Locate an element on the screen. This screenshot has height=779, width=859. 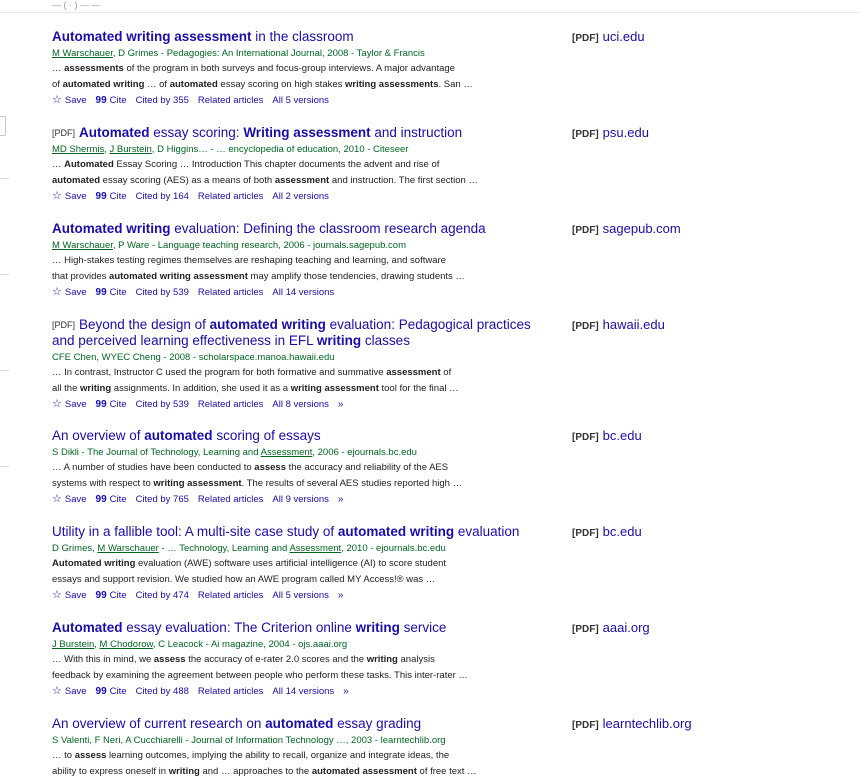
all-versions-link: All 2 versions is located at coordinates (300, 196).